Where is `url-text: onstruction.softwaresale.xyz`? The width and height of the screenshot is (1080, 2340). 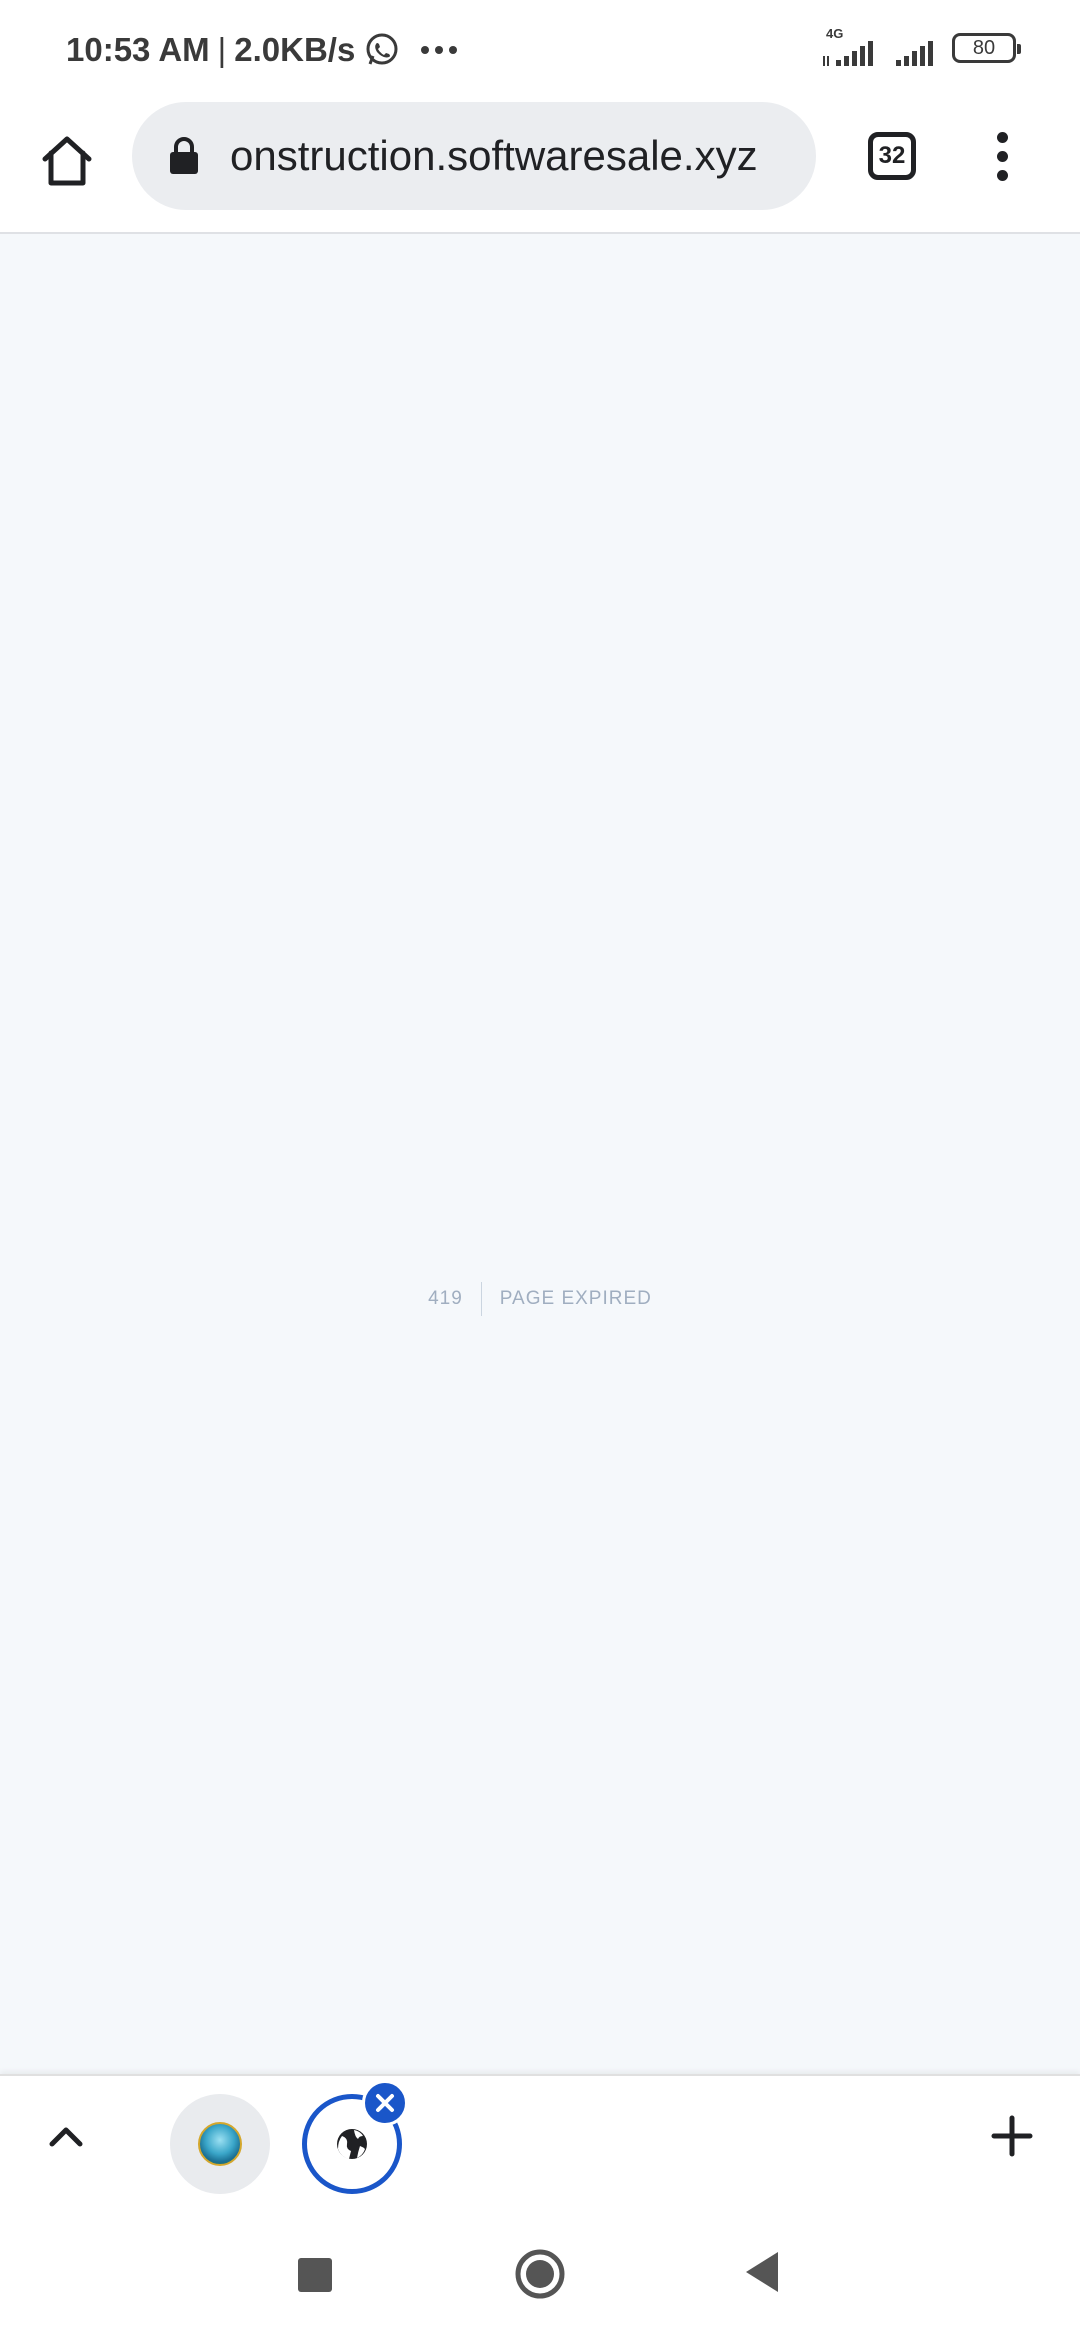
url-text: onstruction.softwaresale.xyz is located at coordinates (520, 156).